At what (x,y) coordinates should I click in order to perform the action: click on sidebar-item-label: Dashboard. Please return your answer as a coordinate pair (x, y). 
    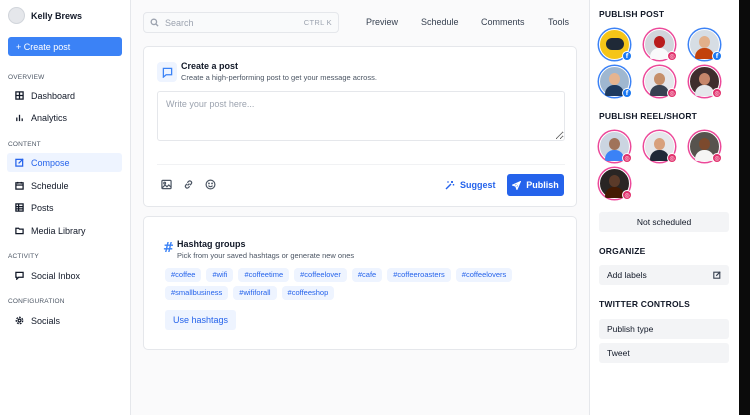
    Looking at the image, I should click on (53, 95).